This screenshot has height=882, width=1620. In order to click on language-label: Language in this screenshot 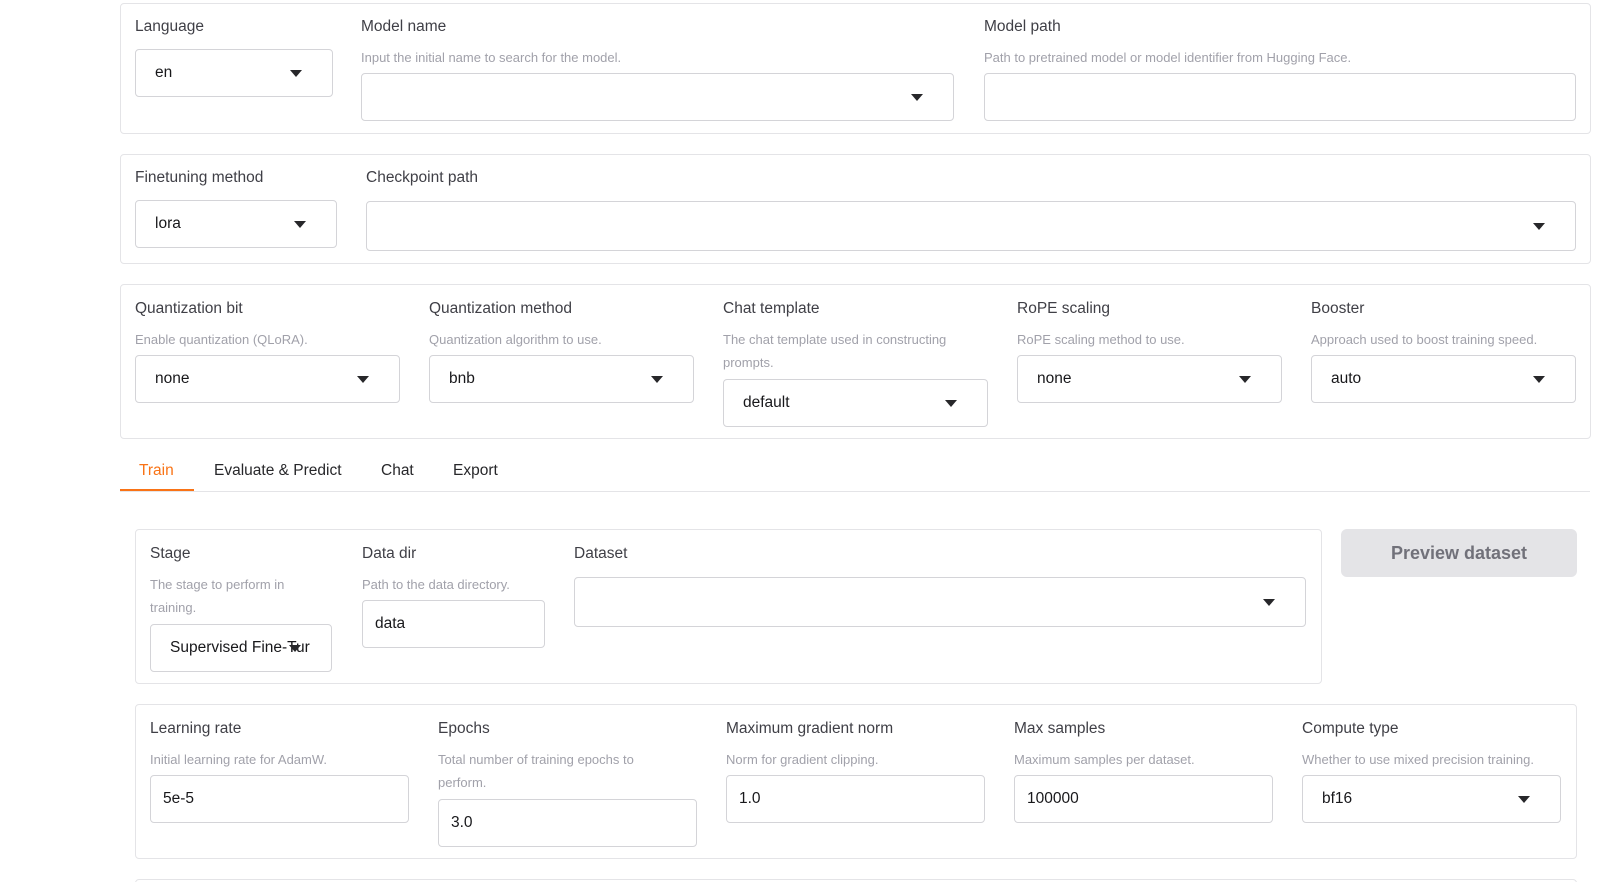, I will do `click(169, 26)`.